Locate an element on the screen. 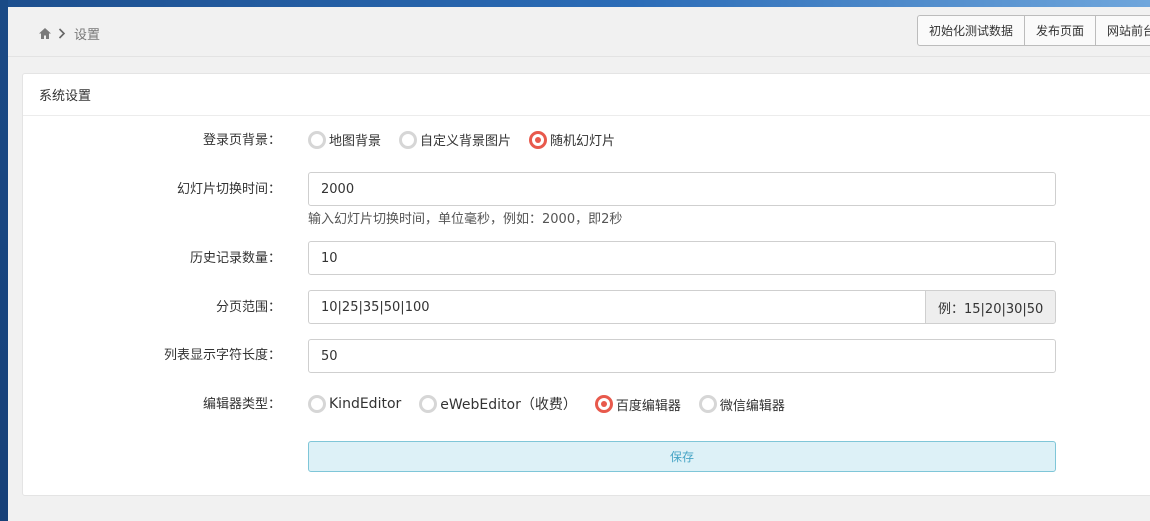 This screenshot has width=1150, height=521. radio-kindeditor: KindEditor is located at coordinates (354, 404).